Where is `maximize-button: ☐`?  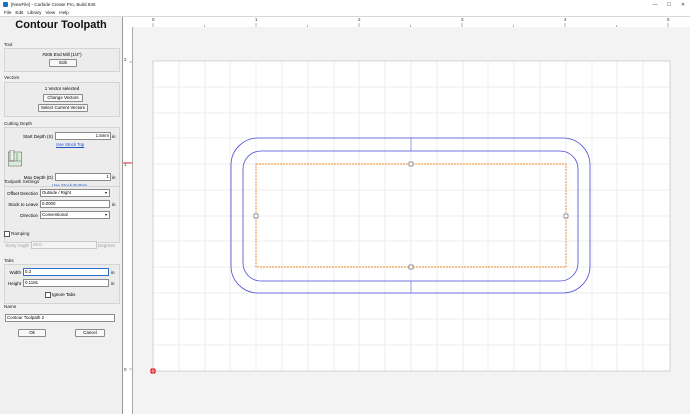 maximize-button: ☐ is located at coordinates (669, 4).